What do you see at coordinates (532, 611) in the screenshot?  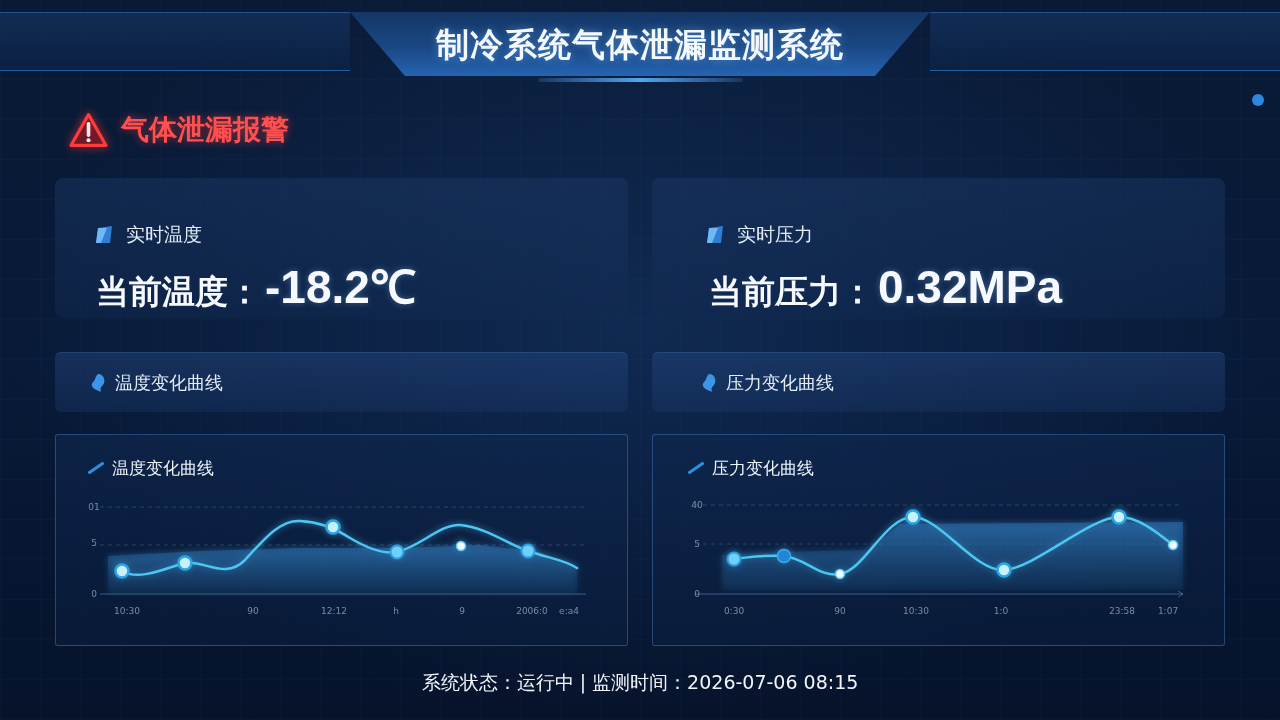 I see `axis-label: 2006:0` at bounding box center [532, 611].